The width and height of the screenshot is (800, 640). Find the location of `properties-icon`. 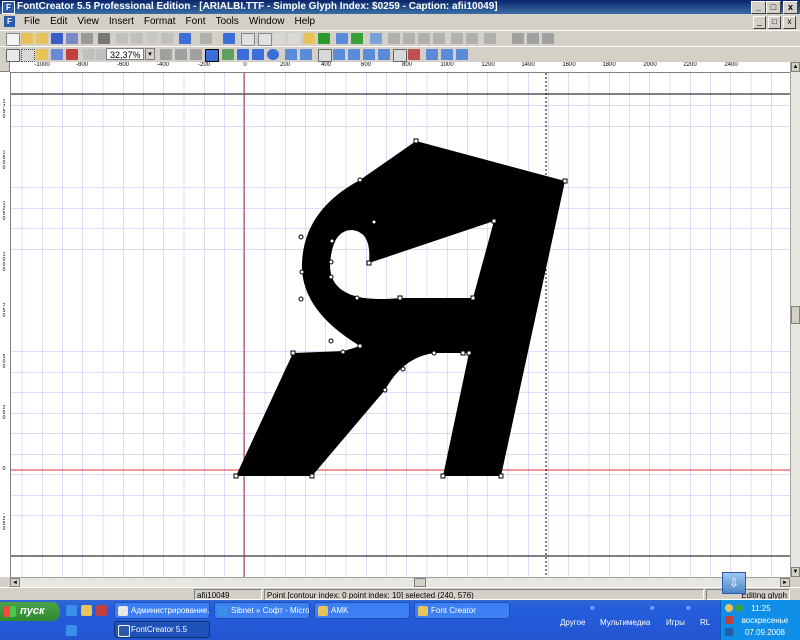

properties-icon is located at coordinates (87, 38).